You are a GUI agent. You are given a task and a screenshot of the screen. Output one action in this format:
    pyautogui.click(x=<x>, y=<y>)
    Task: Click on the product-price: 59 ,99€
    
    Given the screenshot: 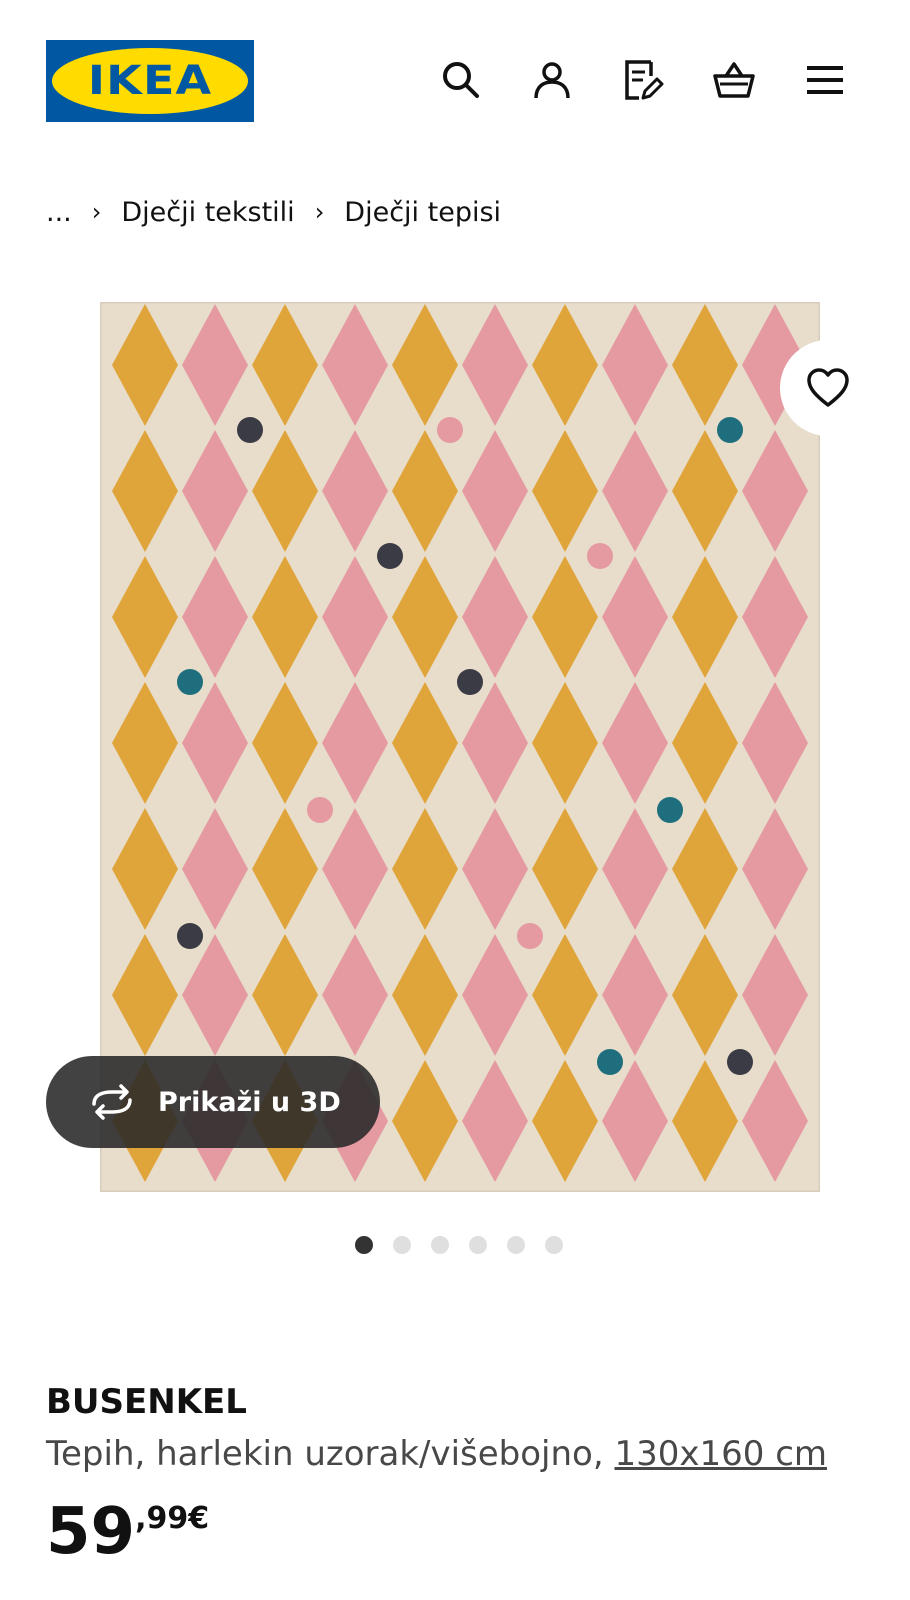 What is the action you would take?
    pyautogui.click(x=127, y=1532)
    